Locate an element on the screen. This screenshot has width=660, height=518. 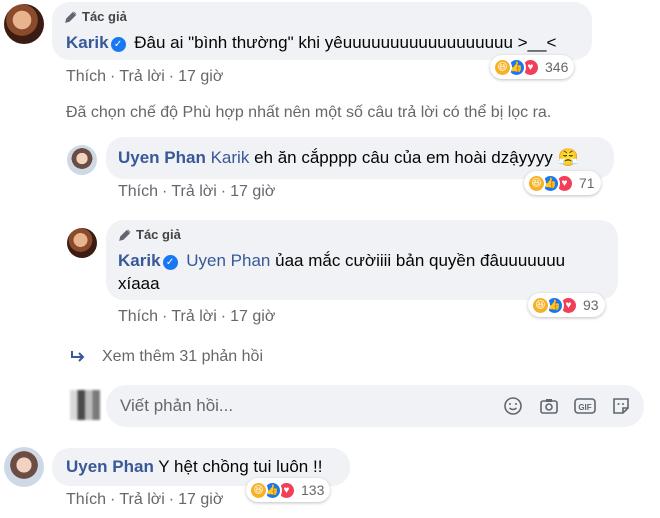
reaction-count: 346 is located at coordinates (557, 67).